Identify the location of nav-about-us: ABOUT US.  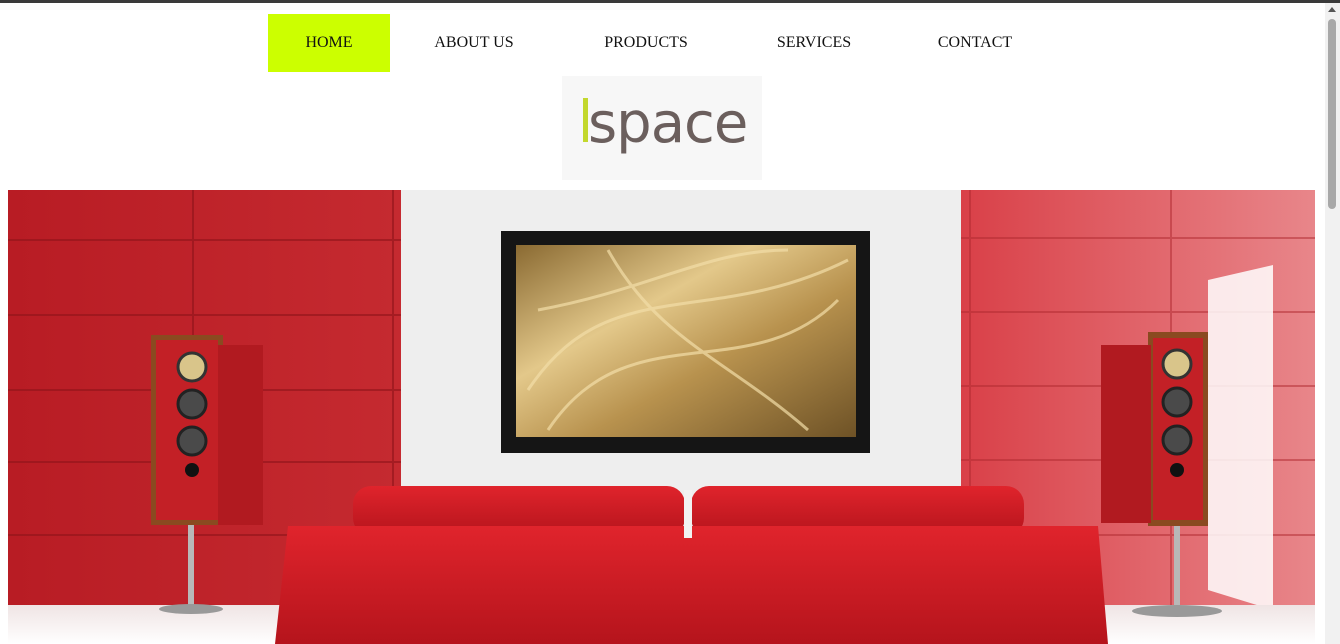
(474, 43).